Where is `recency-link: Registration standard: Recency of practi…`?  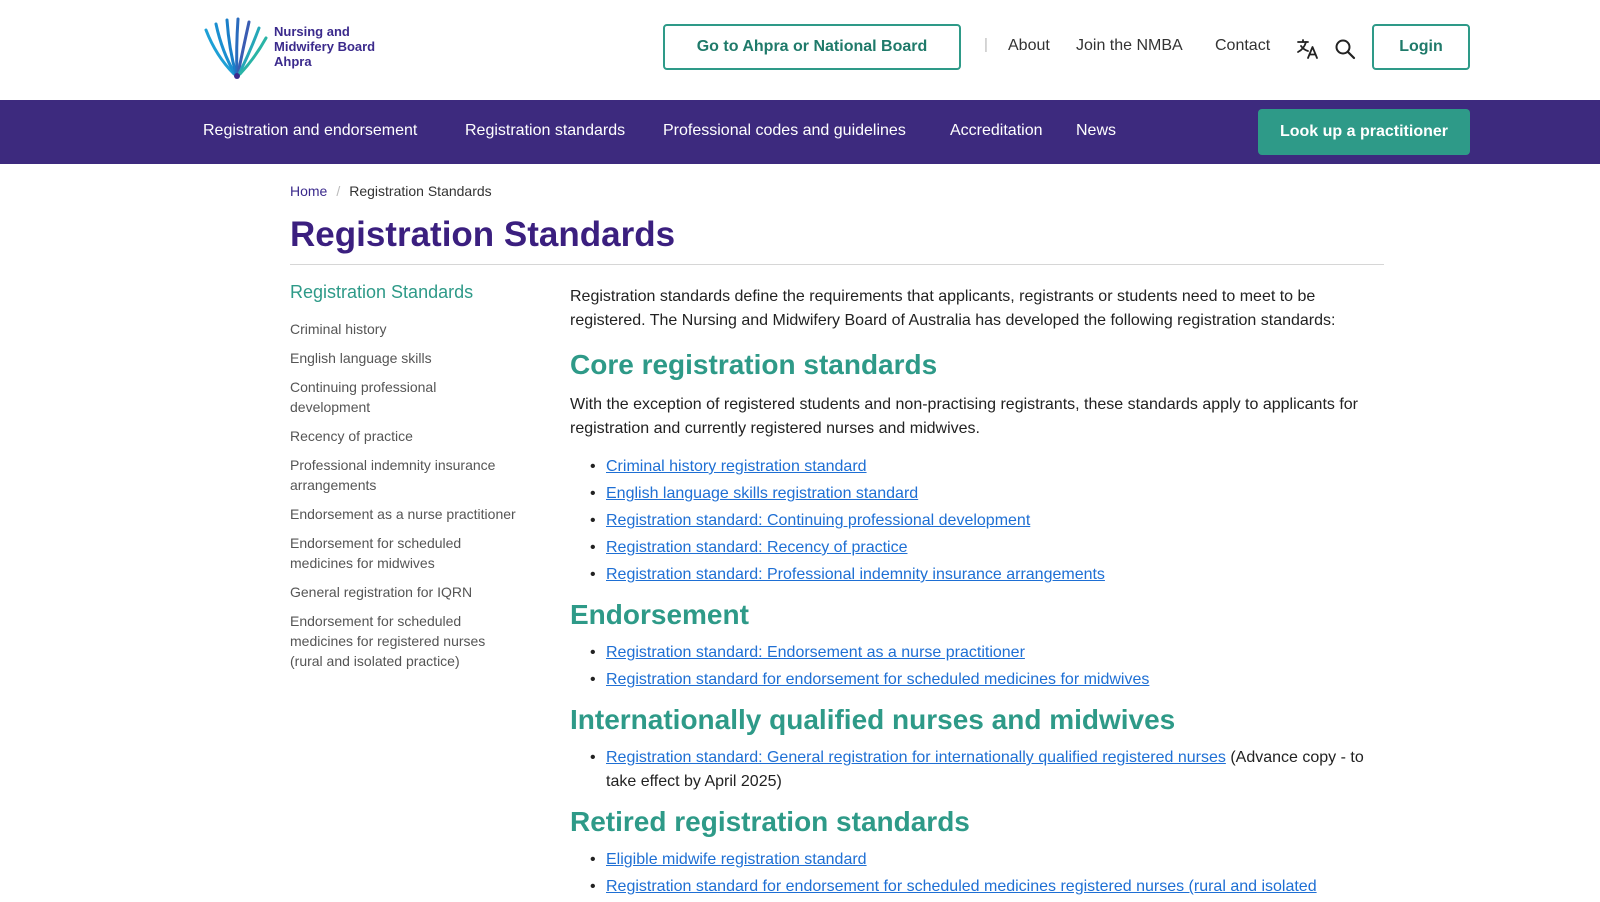
recency-link: Registration standard: Recency of practi… is located at coordinates (756, 547).